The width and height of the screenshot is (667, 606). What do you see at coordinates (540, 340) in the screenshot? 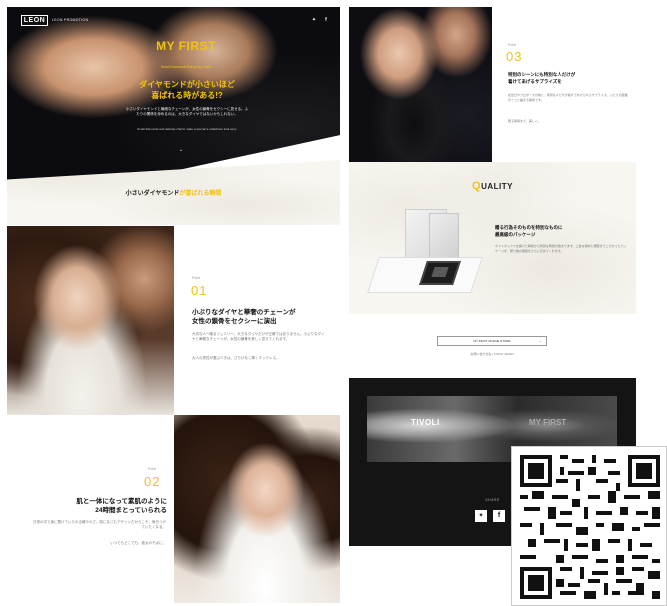
I see `arrow-right-icon: →` at bounding box center [540, 340].